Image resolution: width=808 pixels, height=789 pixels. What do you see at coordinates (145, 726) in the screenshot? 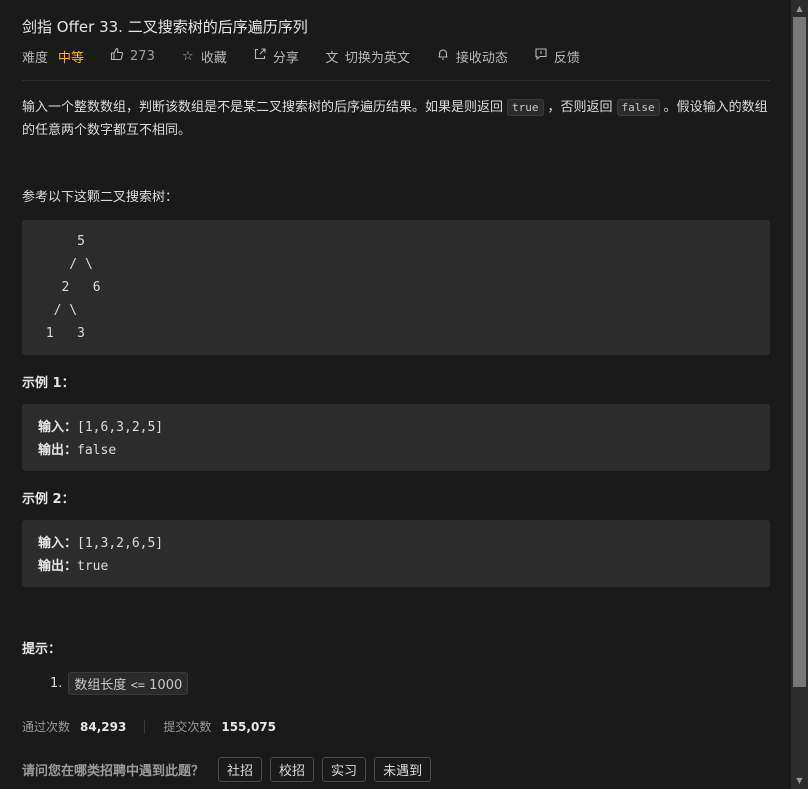
I see `stats-divider` at bounding box center [145, 726].